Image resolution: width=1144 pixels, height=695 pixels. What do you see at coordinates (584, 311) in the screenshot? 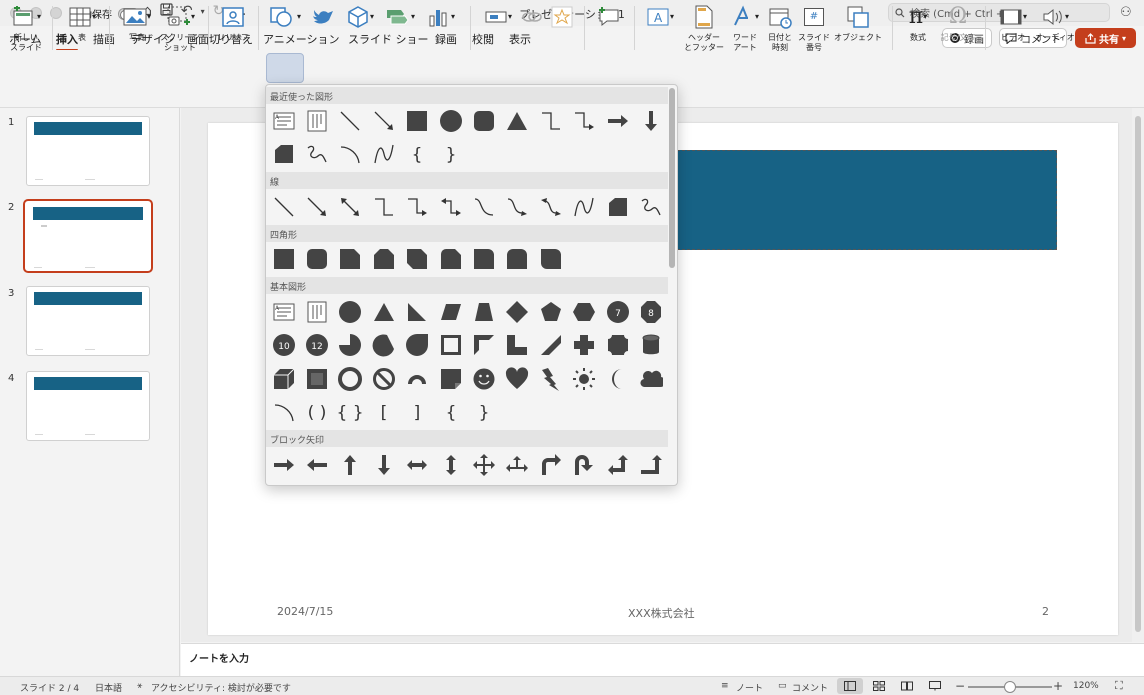
I see `hexagon-shape-icon` at bounding box center [584, 311].